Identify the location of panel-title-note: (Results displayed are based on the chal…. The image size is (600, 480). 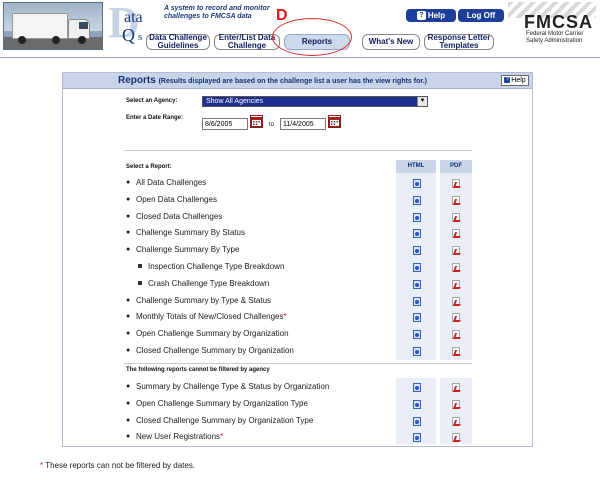
(292, 81).